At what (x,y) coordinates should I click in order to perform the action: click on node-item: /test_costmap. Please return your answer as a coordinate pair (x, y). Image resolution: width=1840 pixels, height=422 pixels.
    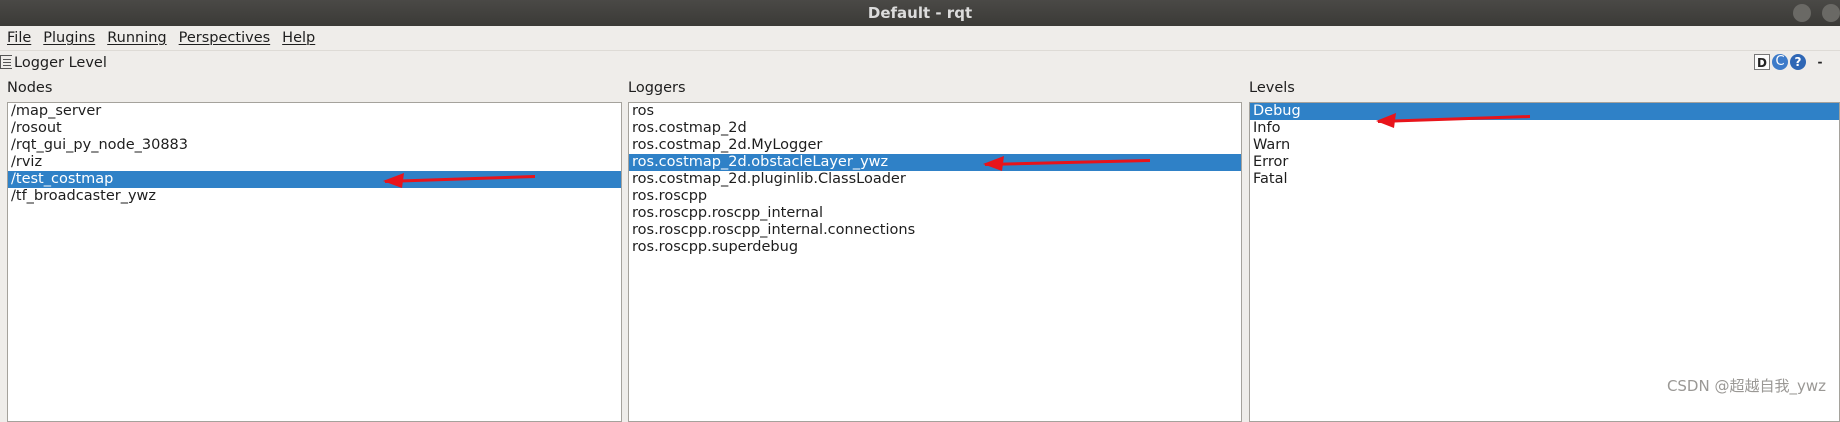
    Looking at the image, I should click on (314, 179).